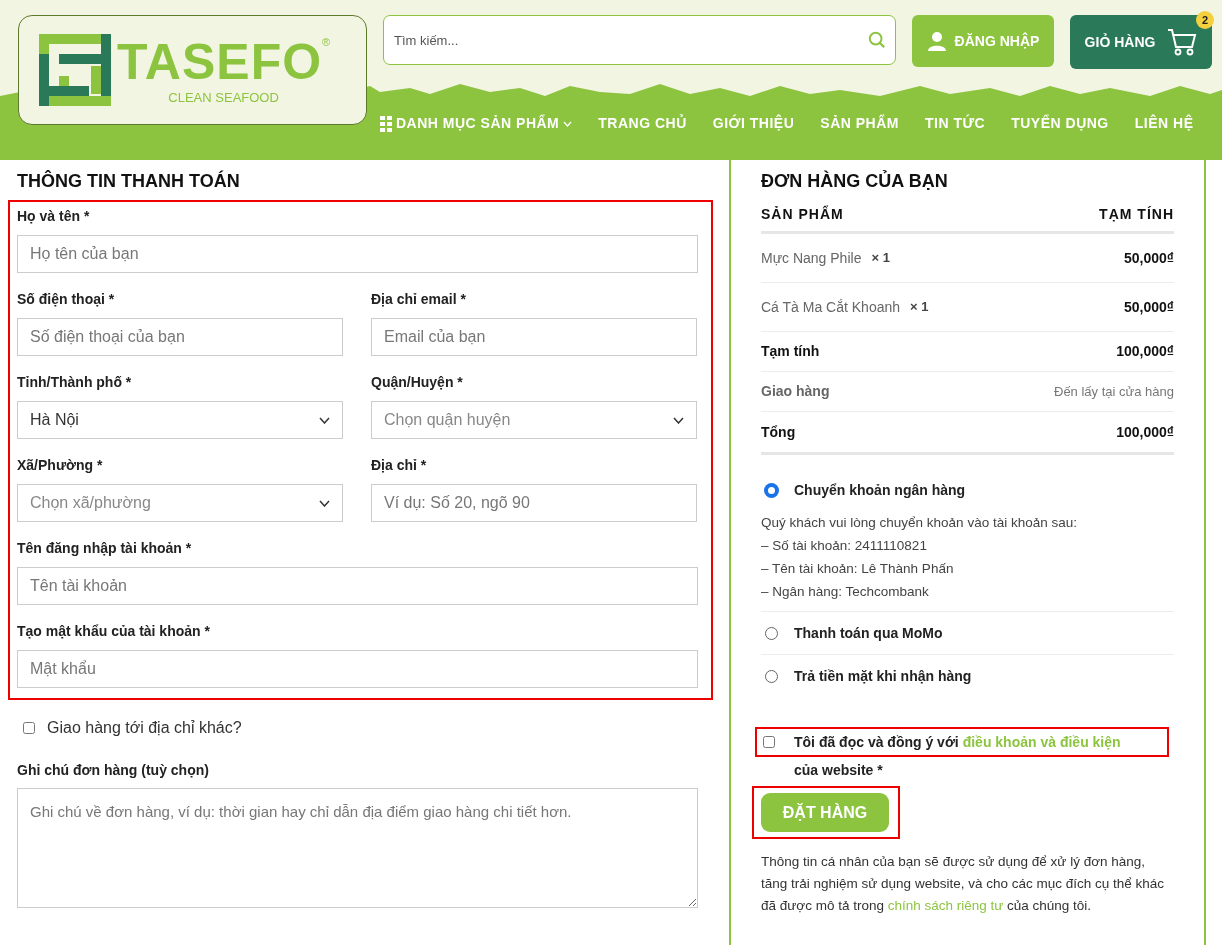 Image resolution: width=1222 pixels, height=945 pixels. Describe the element at coordinates (417, 382) in the screenshot. I see `field-label: Quận/Huyện *` at that location.